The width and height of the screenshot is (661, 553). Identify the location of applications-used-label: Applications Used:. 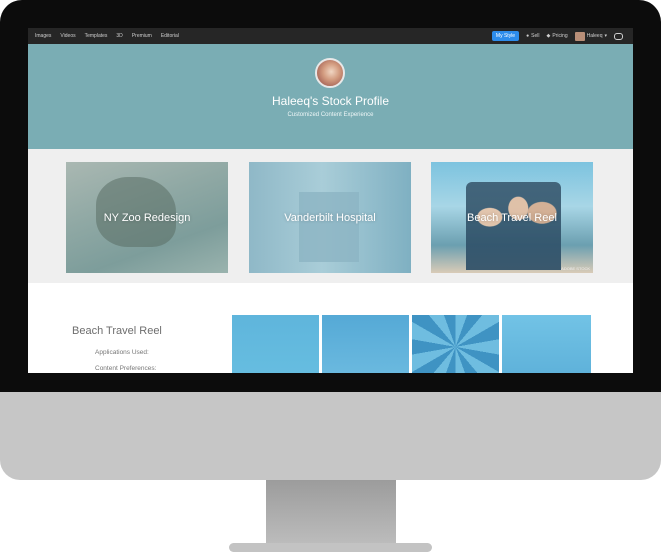
(122, 352).